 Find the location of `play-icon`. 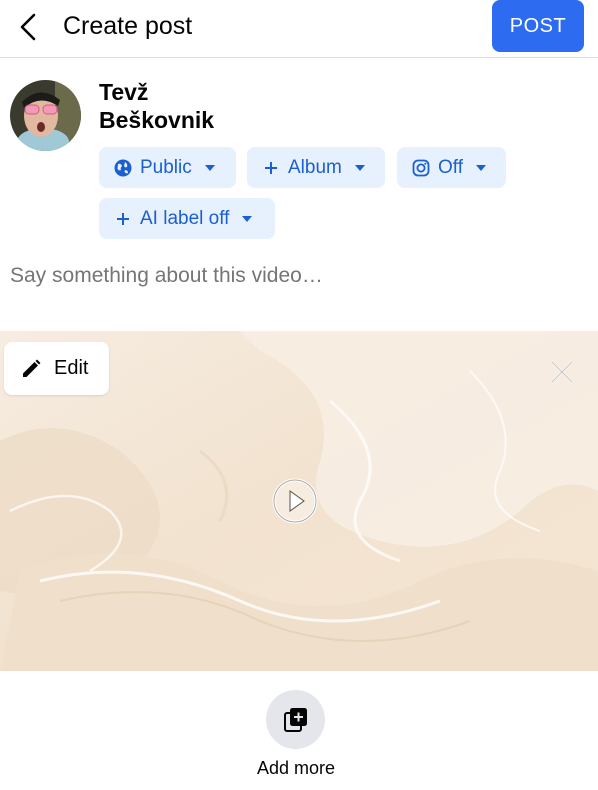

play-icon is located at coordinates (295, 501).